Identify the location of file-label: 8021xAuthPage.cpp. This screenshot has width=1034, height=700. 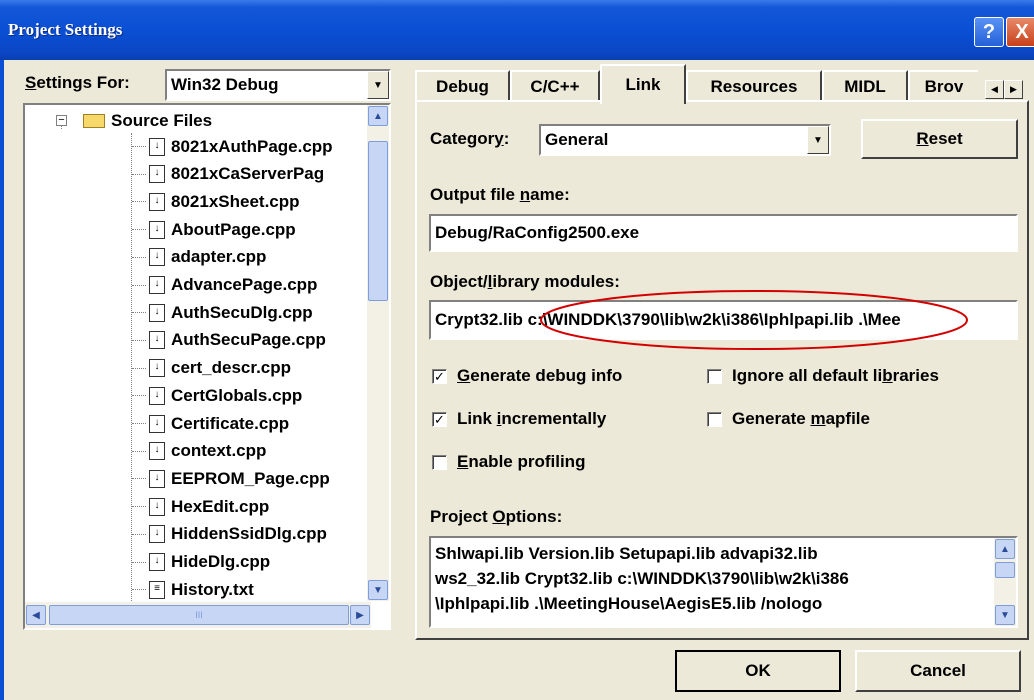
(252, 146).